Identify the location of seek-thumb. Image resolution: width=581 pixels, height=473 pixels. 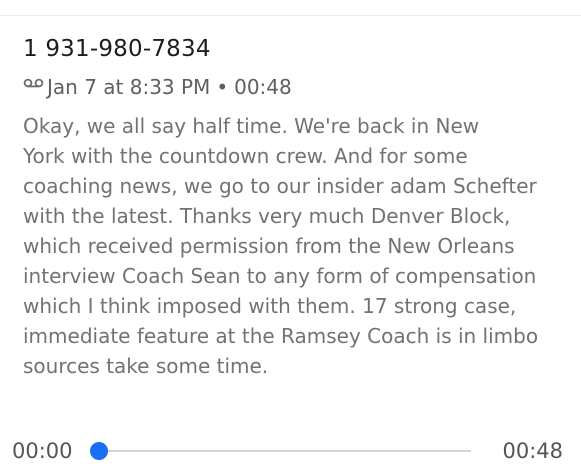
(99, 451).